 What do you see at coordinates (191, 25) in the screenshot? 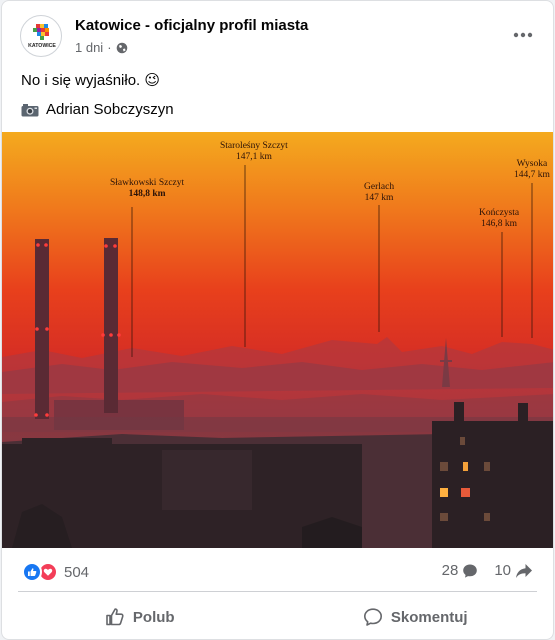
I see `page-name: Katowice - oficjalny profil miasta` at bounding box center [191, 25].